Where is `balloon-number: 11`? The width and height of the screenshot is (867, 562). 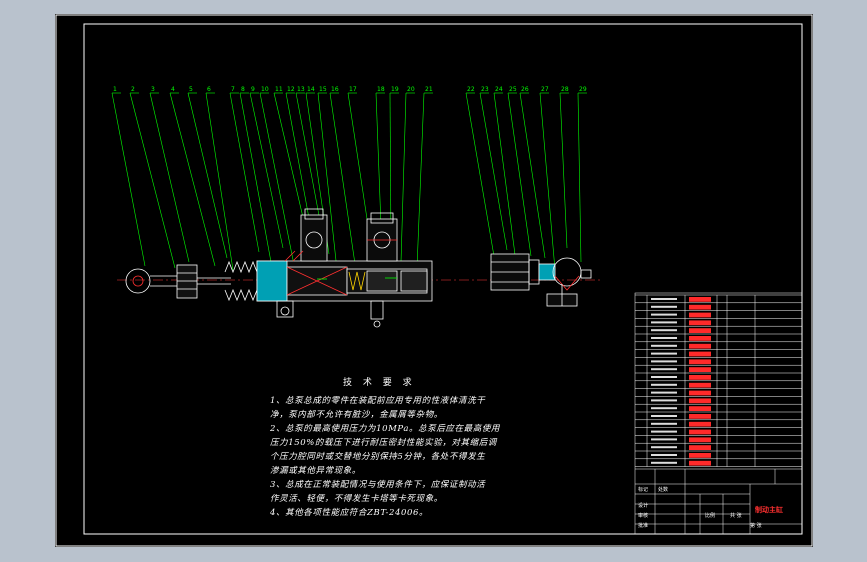 balloon-number: 11 is located at coordinates (279, 89).